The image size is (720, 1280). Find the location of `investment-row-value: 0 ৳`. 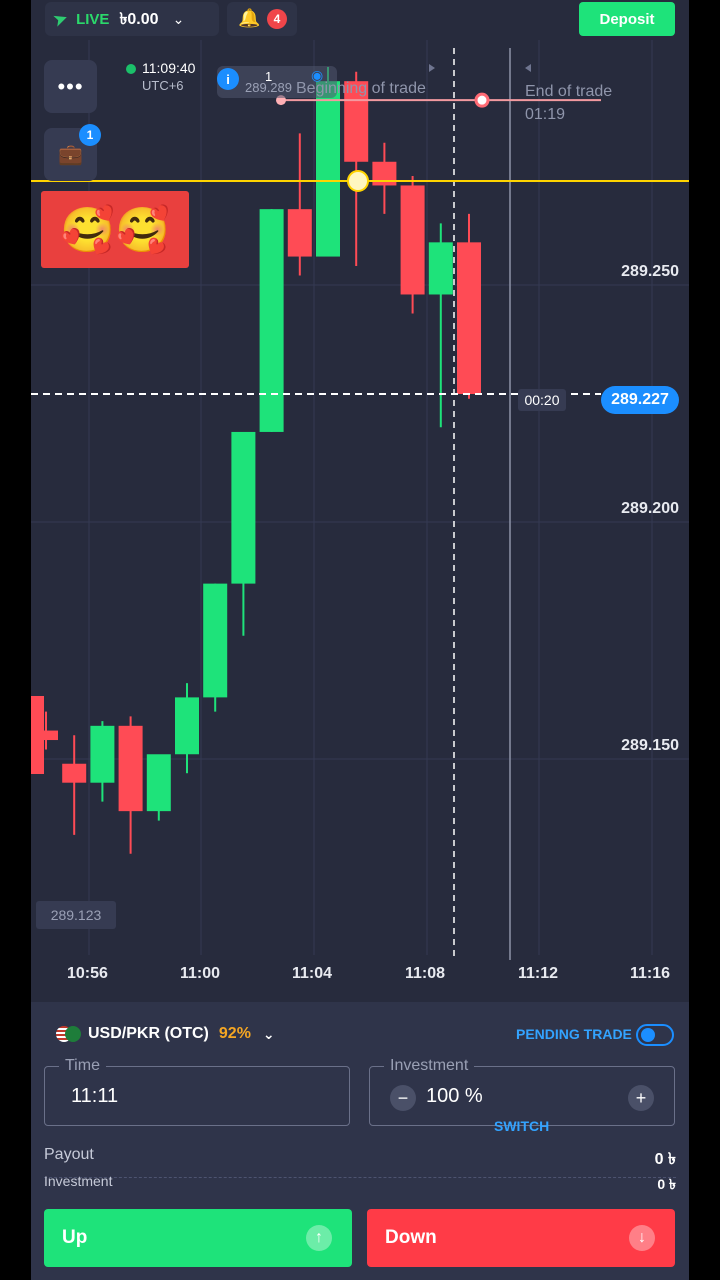

investment-row-value: 0 ৳ is located at coordinates (666, 1184).